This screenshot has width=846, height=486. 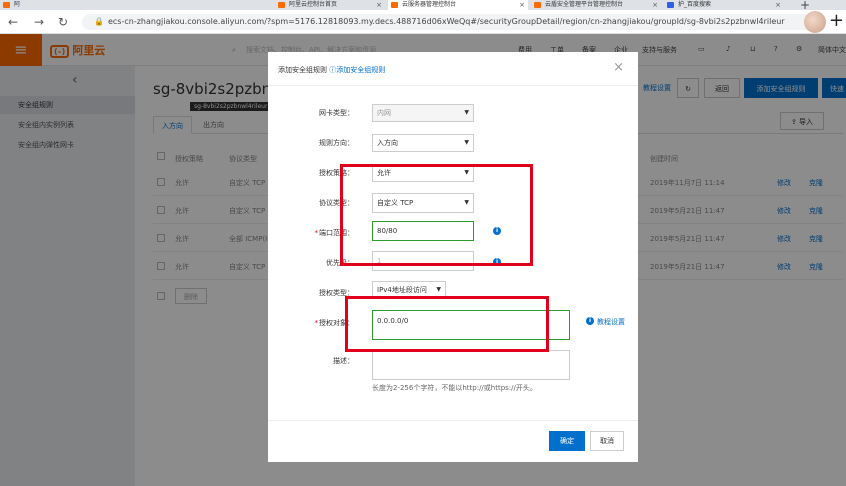 I want to click on browser-tab: 阿, so click(x=40, y=5).